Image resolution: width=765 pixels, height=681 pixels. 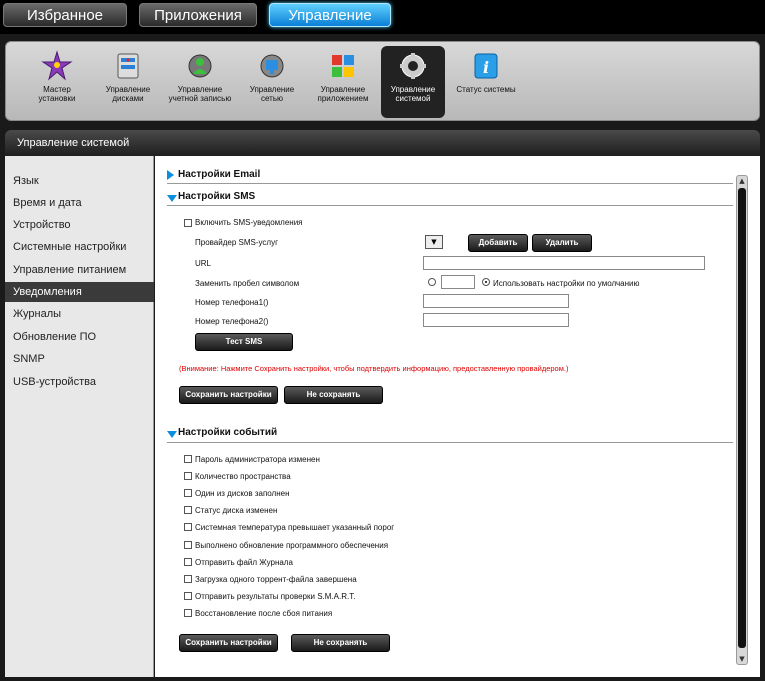 I want to click on sms-provider-select: ▼, so click(x=434, y=242).